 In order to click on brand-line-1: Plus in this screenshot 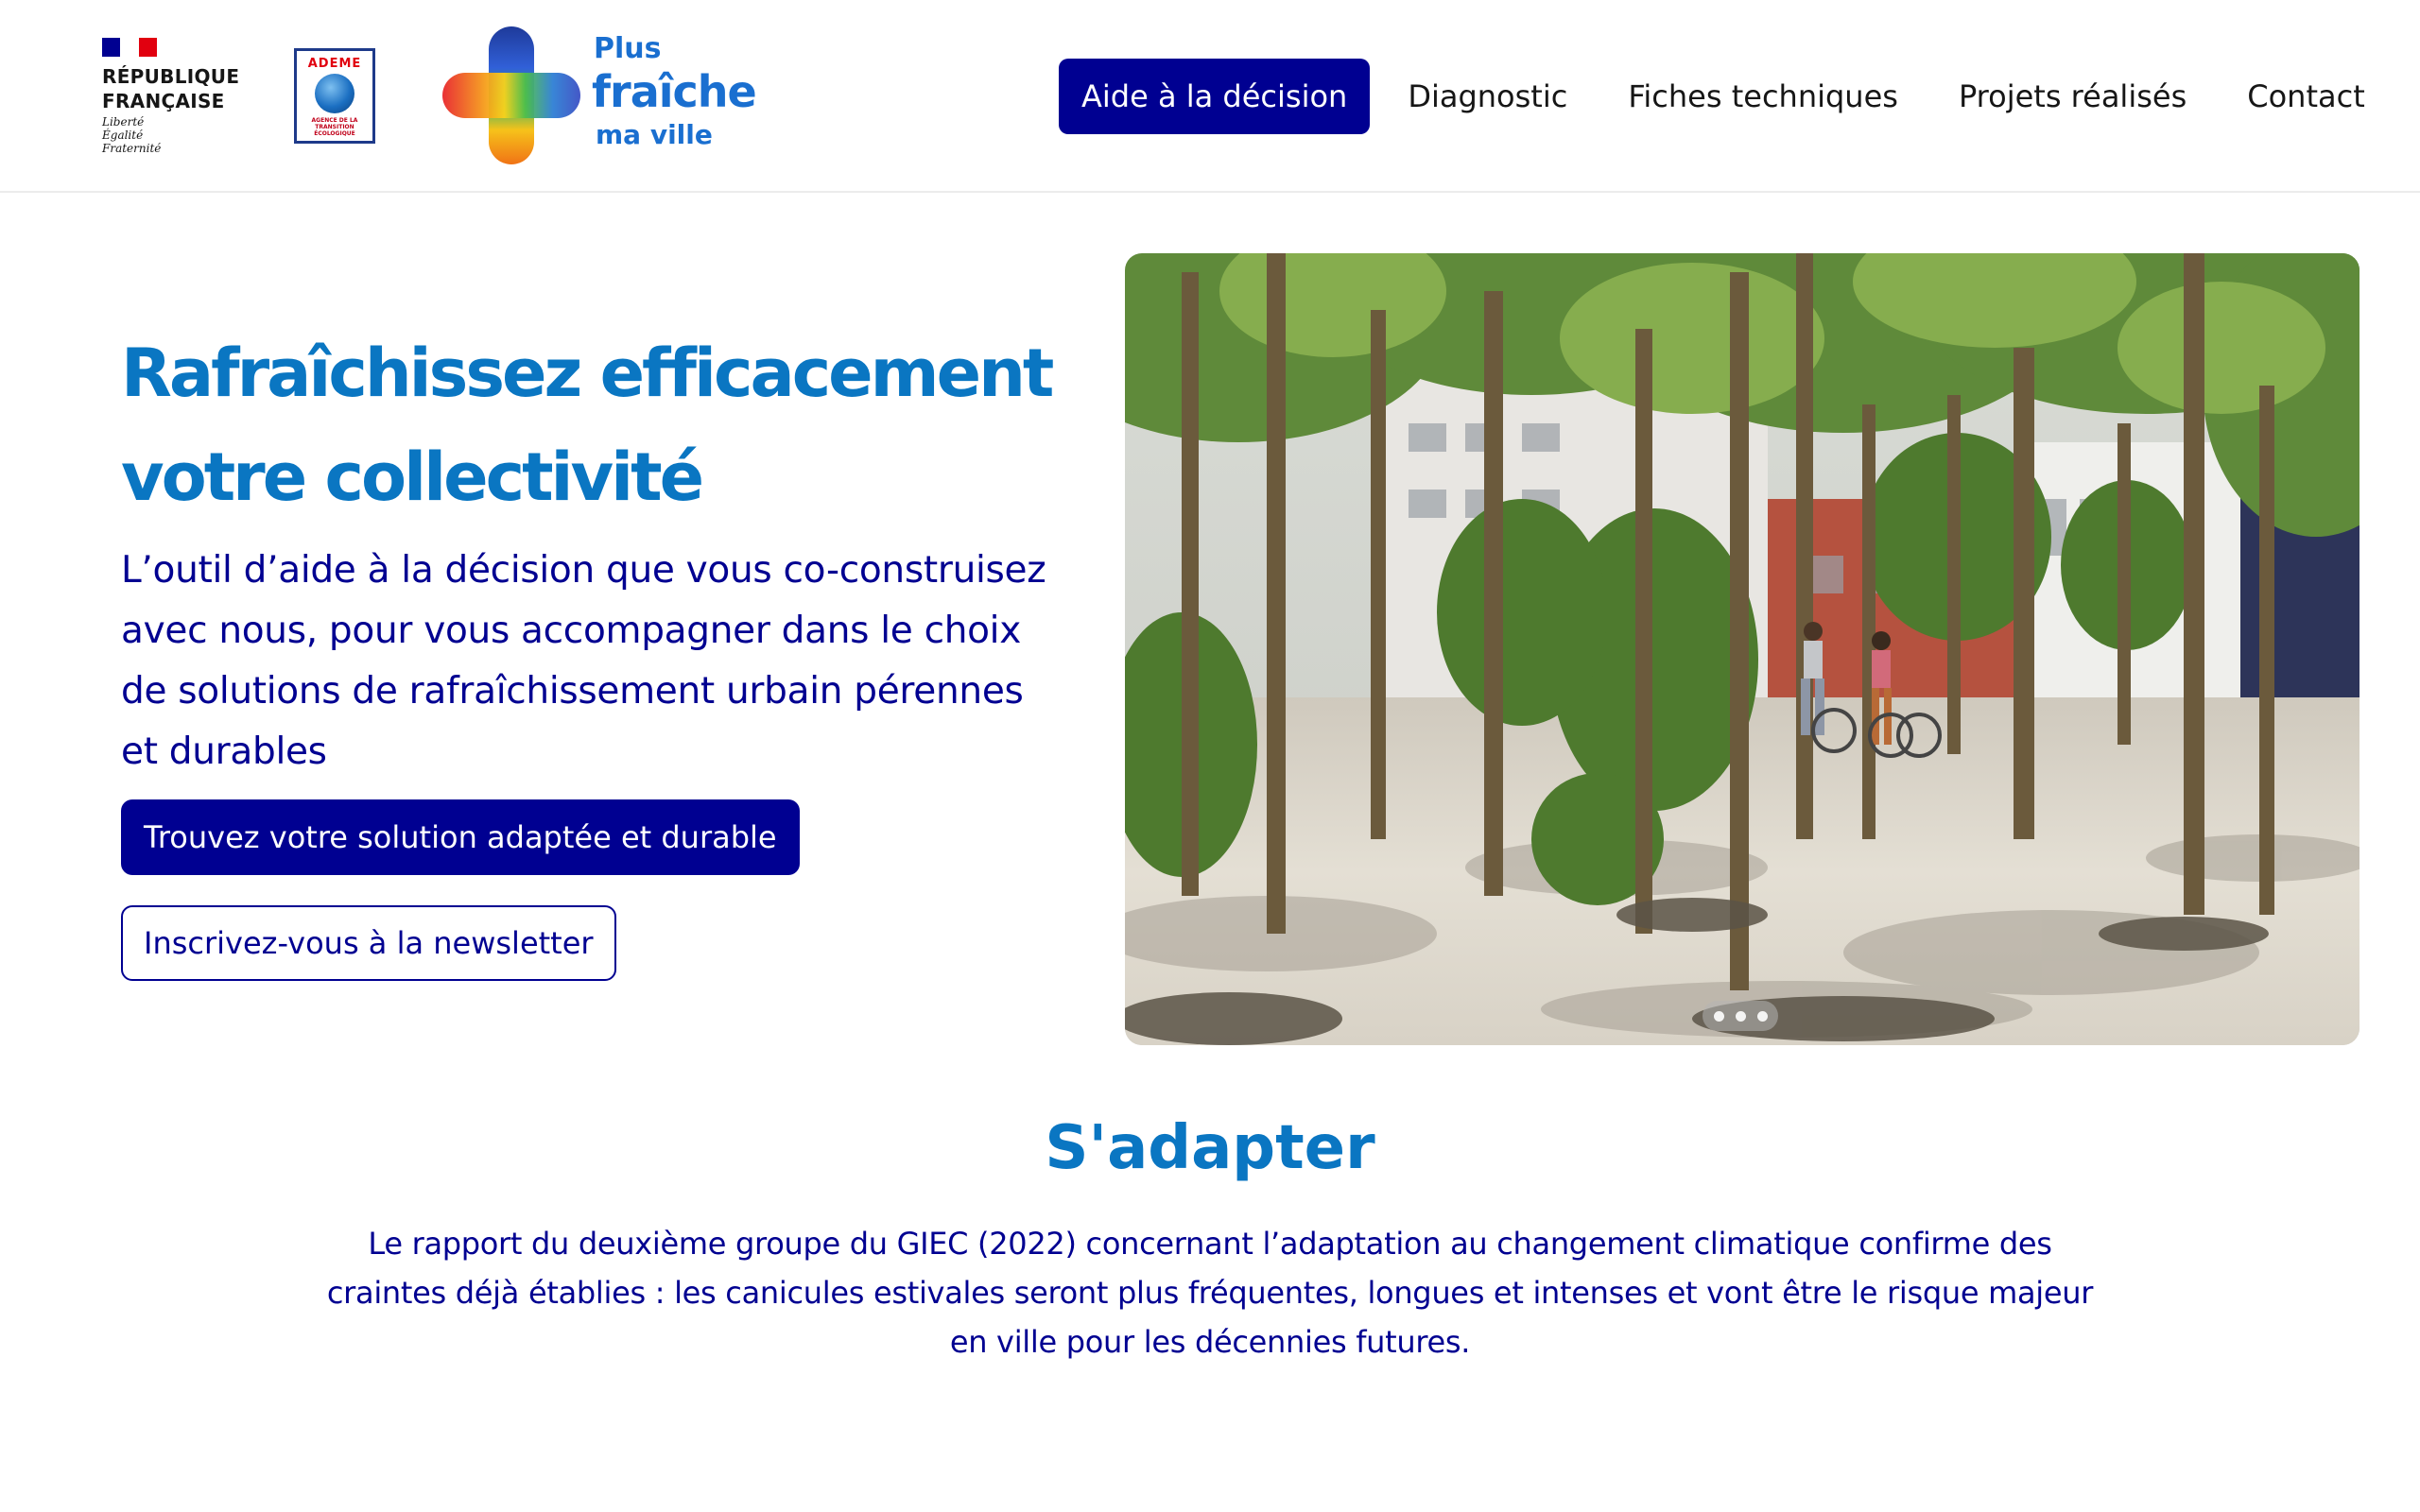, I will do `click(628, 48)`.